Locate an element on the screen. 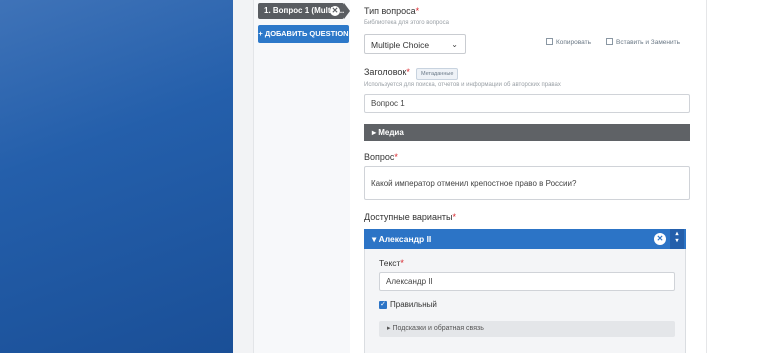 The height and width of the screenshot is (353, 774). question-type-value: Multiple Choice is located at coordinates (400, 45).